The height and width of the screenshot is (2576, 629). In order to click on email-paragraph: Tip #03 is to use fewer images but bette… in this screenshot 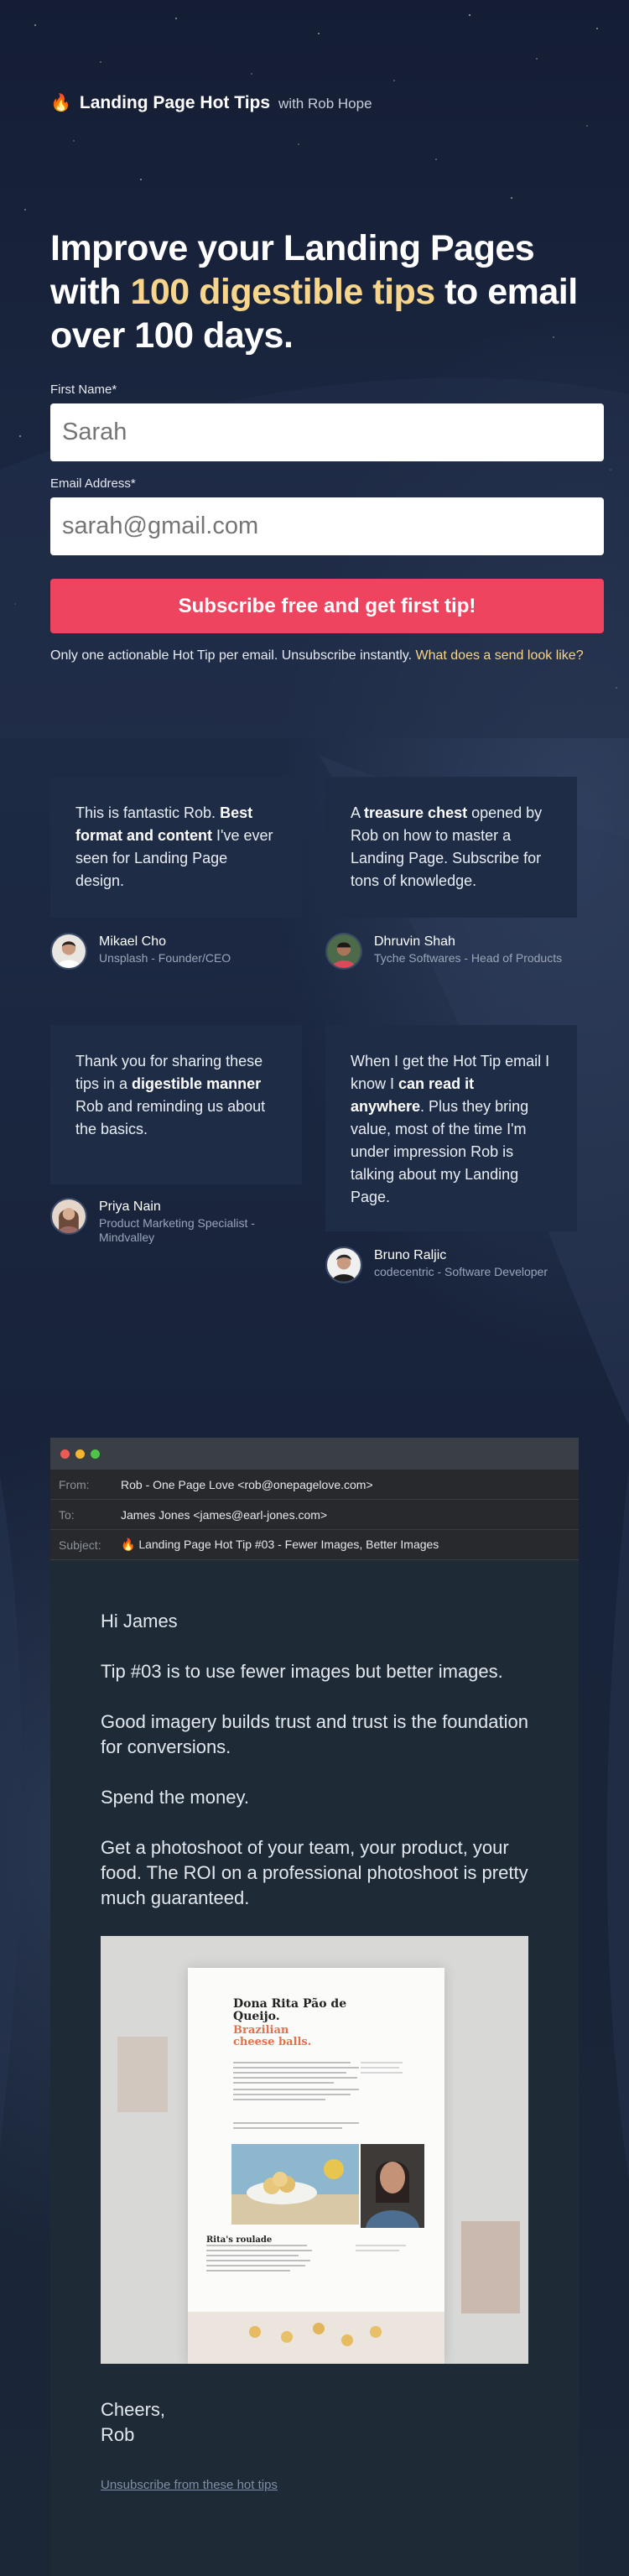, I will do `click(302, 1671)`.